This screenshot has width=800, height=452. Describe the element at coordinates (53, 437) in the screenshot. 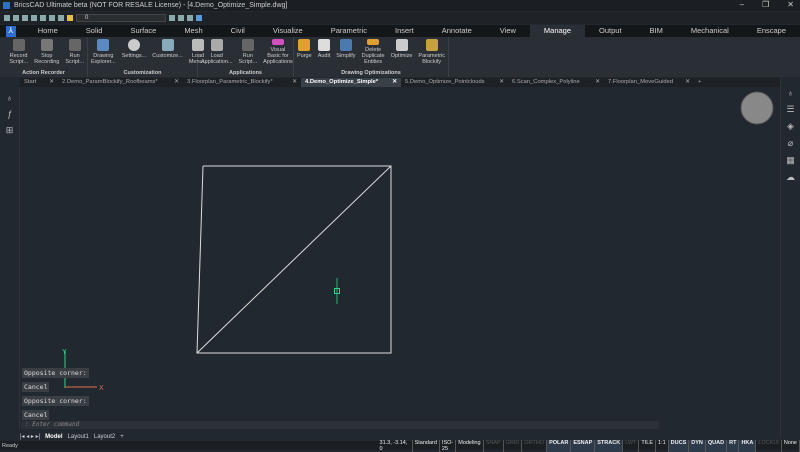

I see `tab-model: Model` at that location.